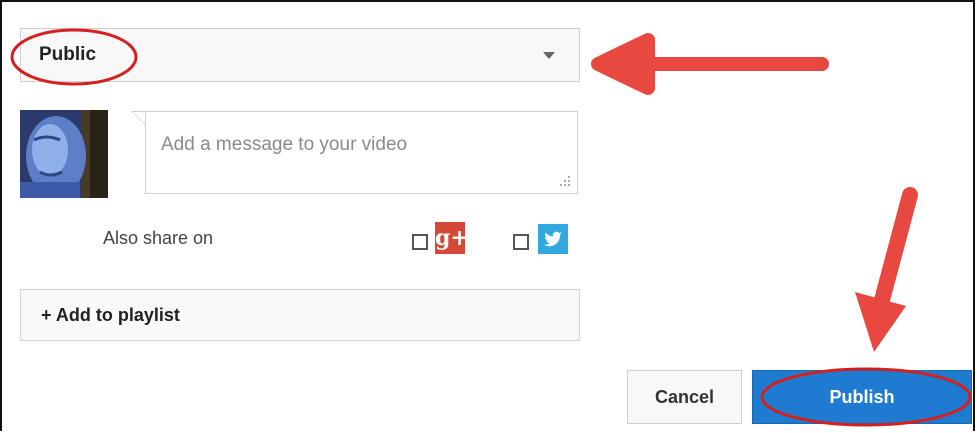 Image resolution: width=977 pixels, height=433 pixels. Describe the element at coordinates (521, 242) in the screenshot. I see `twitter-share-checkbox` at that location.